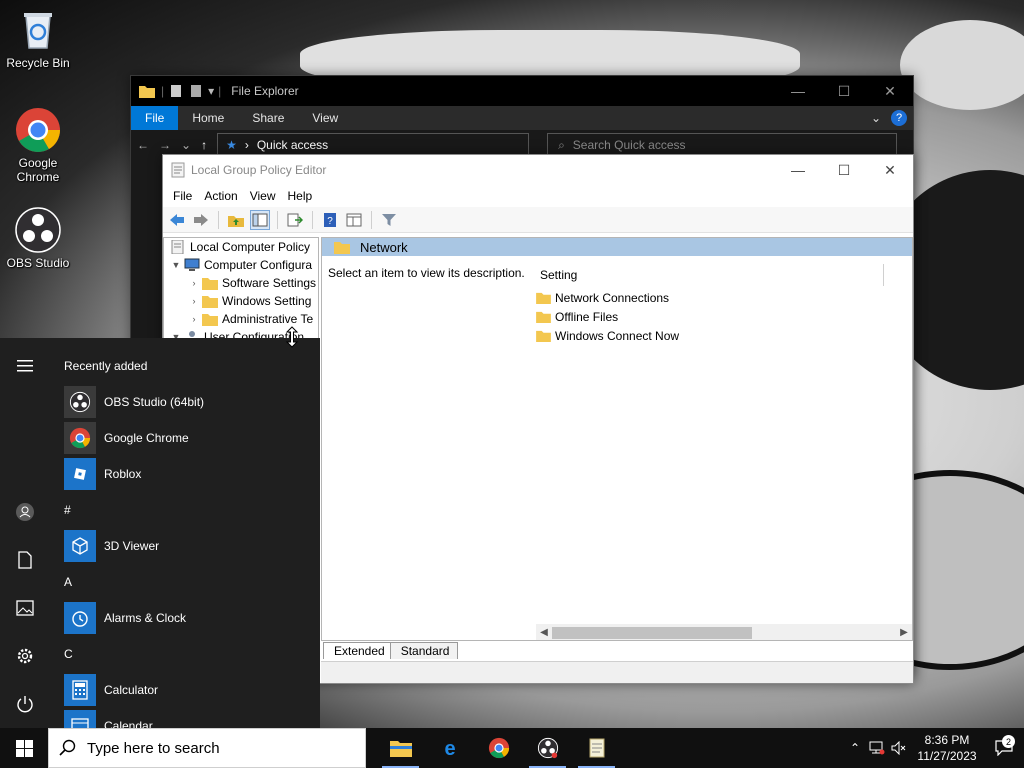 Image resolution: width=1024 pixels, height=768 pixels. What do you see at coordinates (259, 170) in the screenshot?
I see `window-title: Local Group Policy Editor` at bounding box center [259, 170].